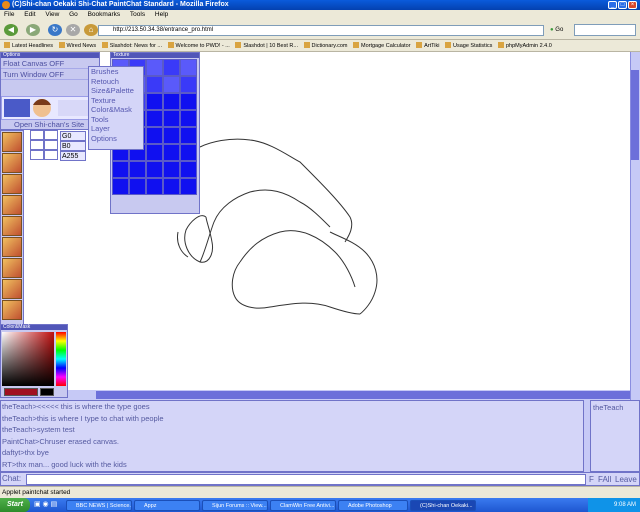  I want to click on menu-help: Help, so click(161, 14).